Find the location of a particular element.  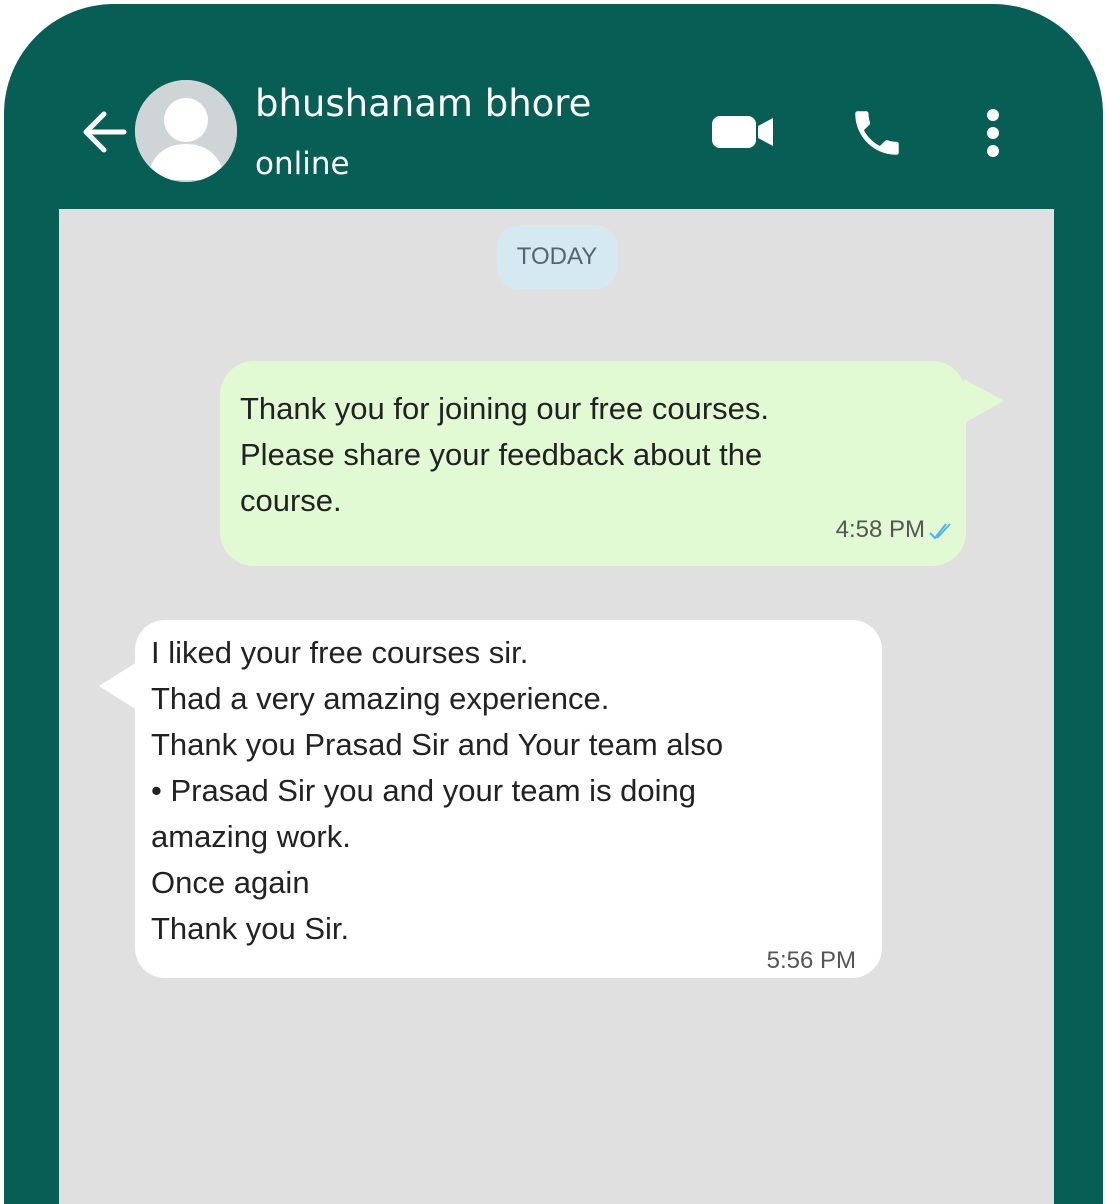

video-camera-icon is located at coordinates (742, 132).